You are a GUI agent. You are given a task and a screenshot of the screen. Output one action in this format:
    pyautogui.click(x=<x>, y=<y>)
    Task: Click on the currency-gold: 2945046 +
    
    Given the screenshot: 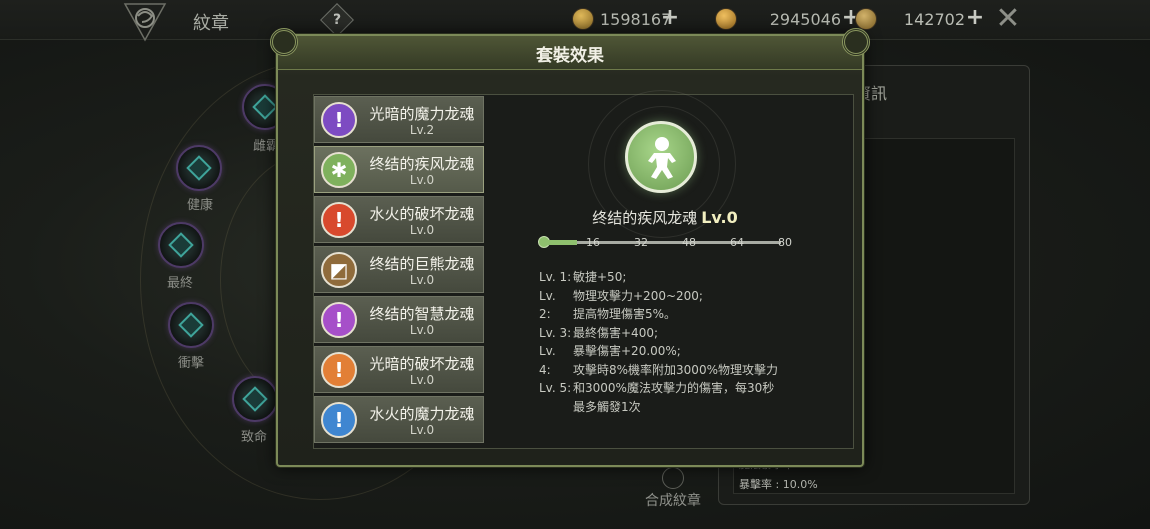 What is the action you would take?
    pyautogui.click(x=787, y=19)
    